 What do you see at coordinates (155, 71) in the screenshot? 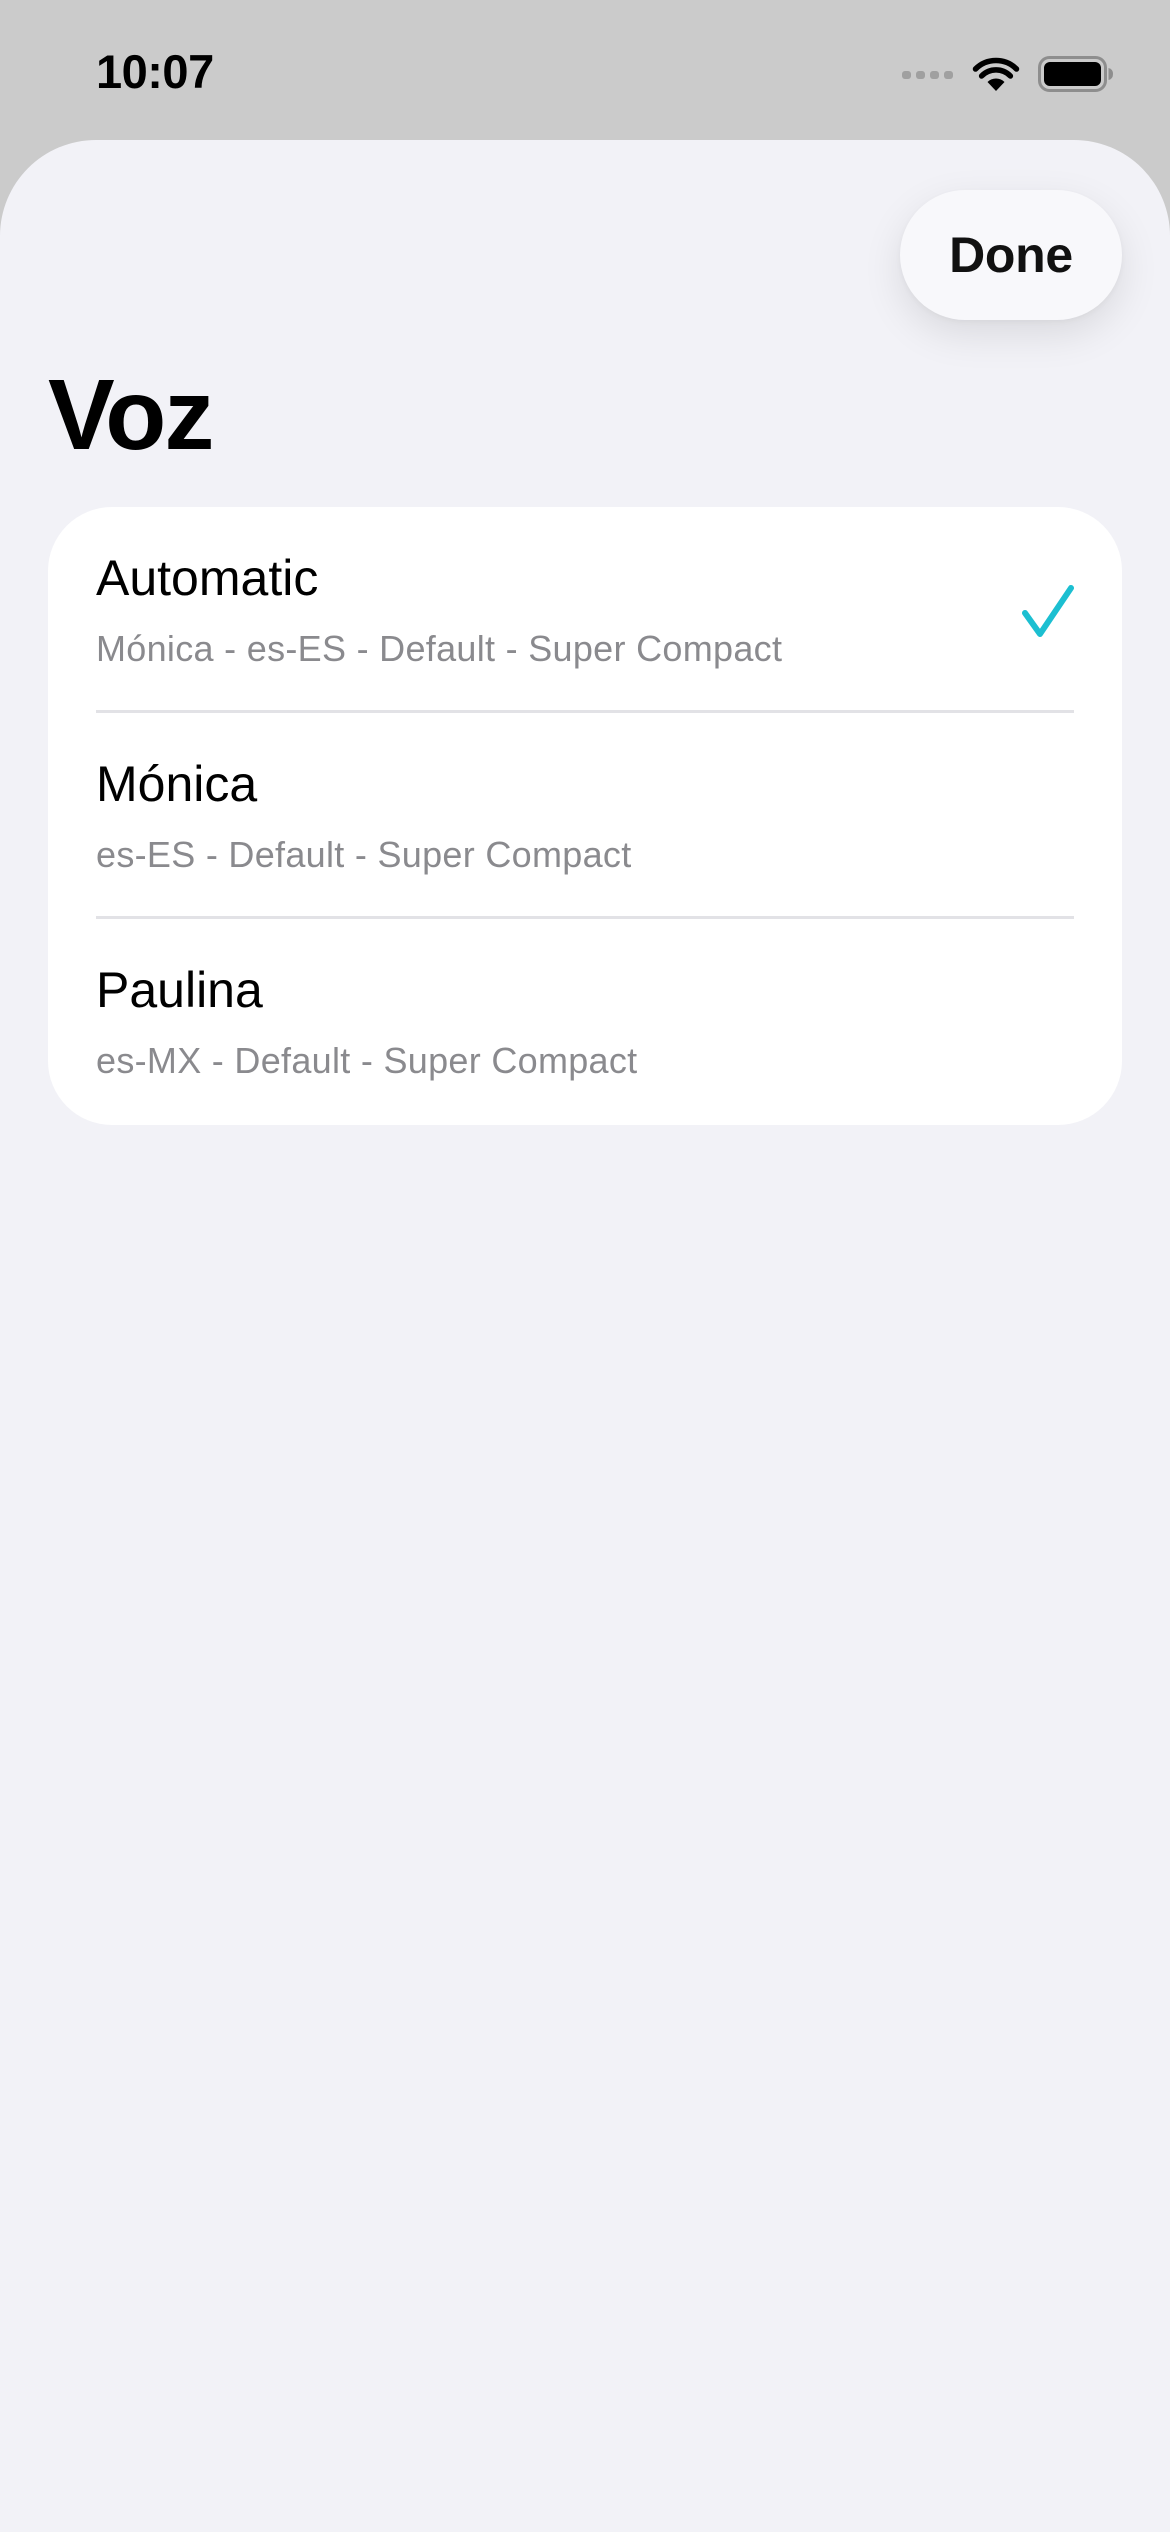
I see `status-time: 10:07` at bounding box center [155, 71].